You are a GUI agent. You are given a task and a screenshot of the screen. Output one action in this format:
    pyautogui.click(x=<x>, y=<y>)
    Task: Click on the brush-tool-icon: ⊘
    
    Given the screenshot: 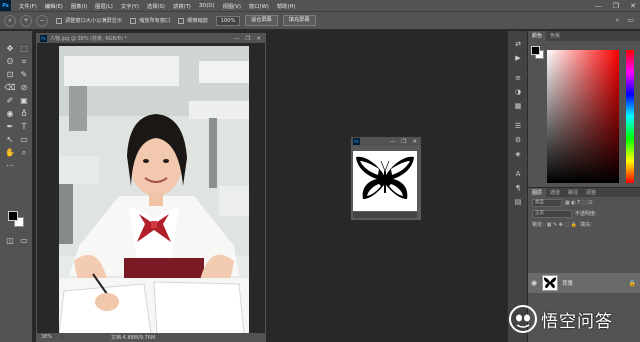 What is the action you would take?
    pyautogui.click(x=24, y=87)
    